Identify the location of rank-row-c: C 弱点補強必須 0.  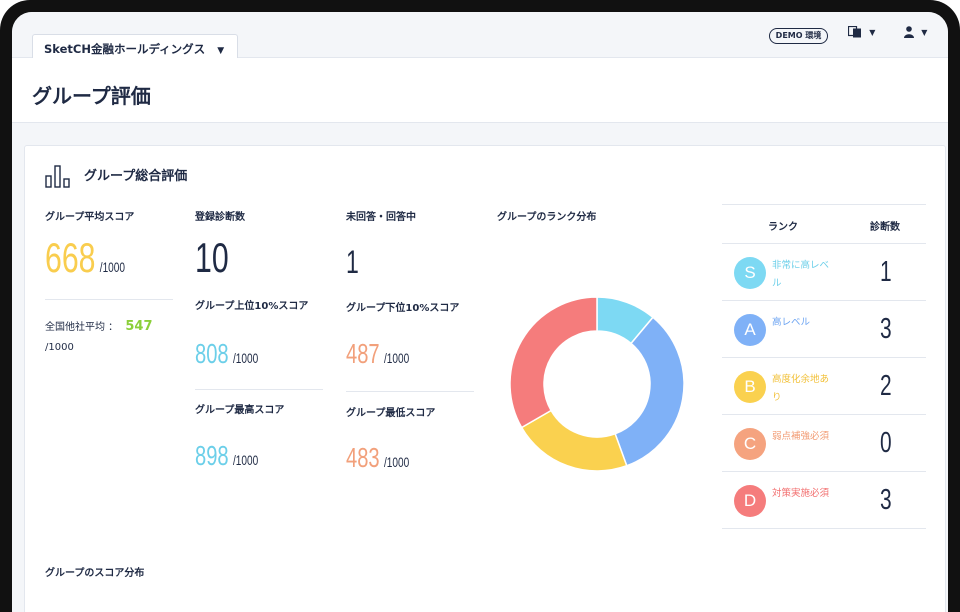
(824, 443).